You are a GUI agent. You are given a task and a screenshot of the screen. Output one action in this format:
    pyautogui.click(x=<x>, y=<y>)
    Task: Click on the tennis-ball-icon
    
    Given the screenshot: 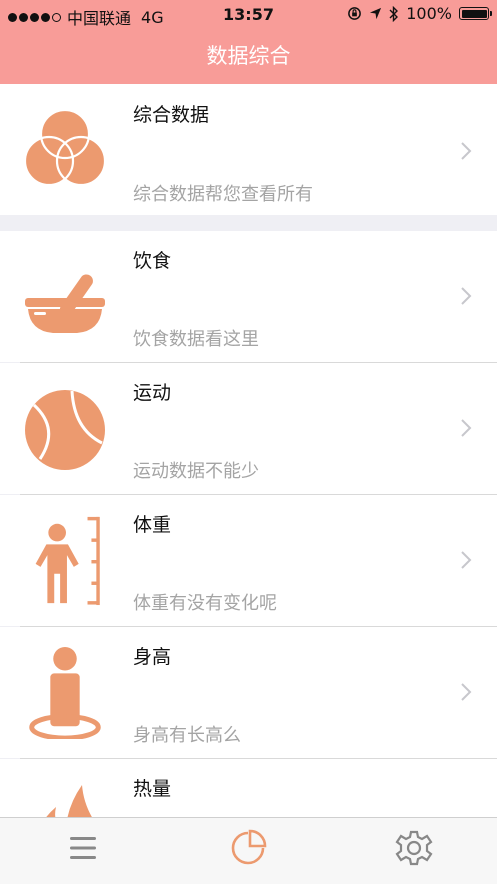 What is the action you would take?
    pyautogui.click(x=65, y=430)
    